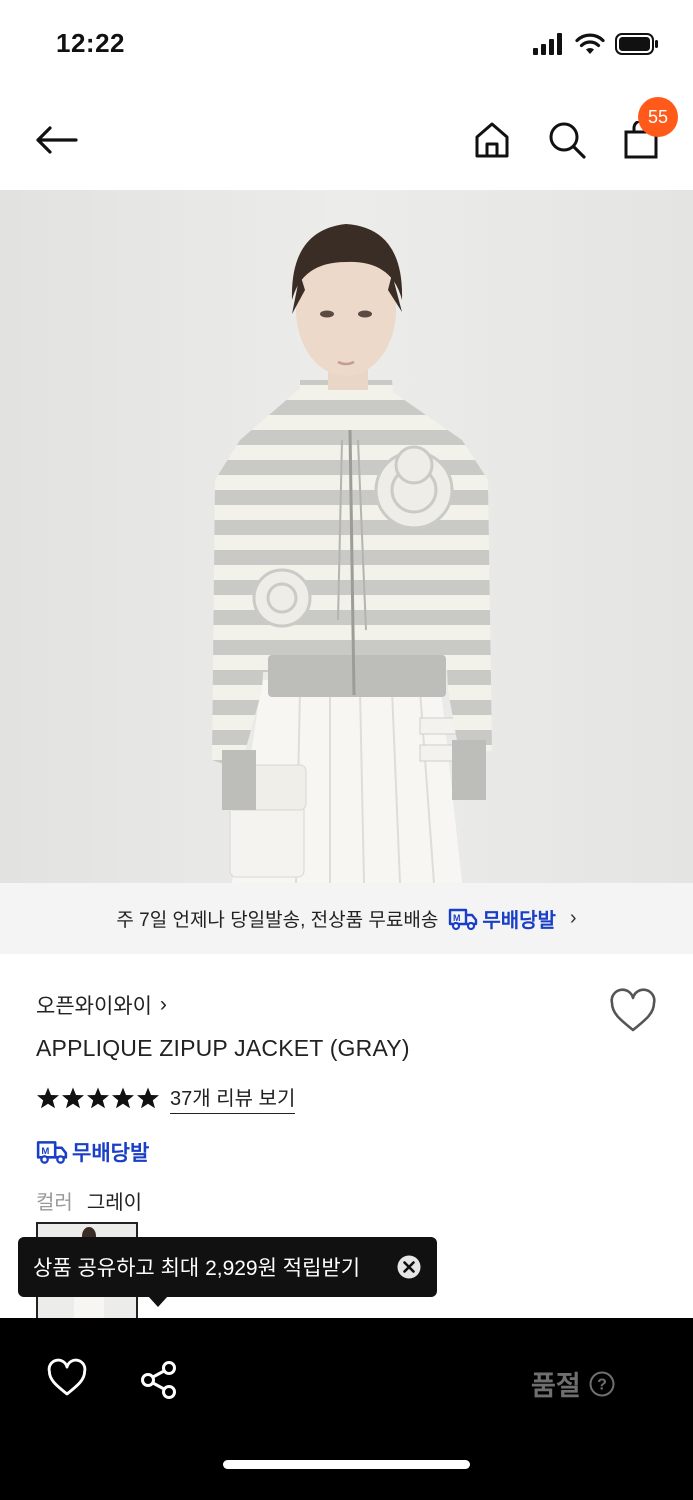 The width and height of the screenshot is (693, 1500). I want to click on free-shipping-logo-text: 무배당발, so click(519, 921).